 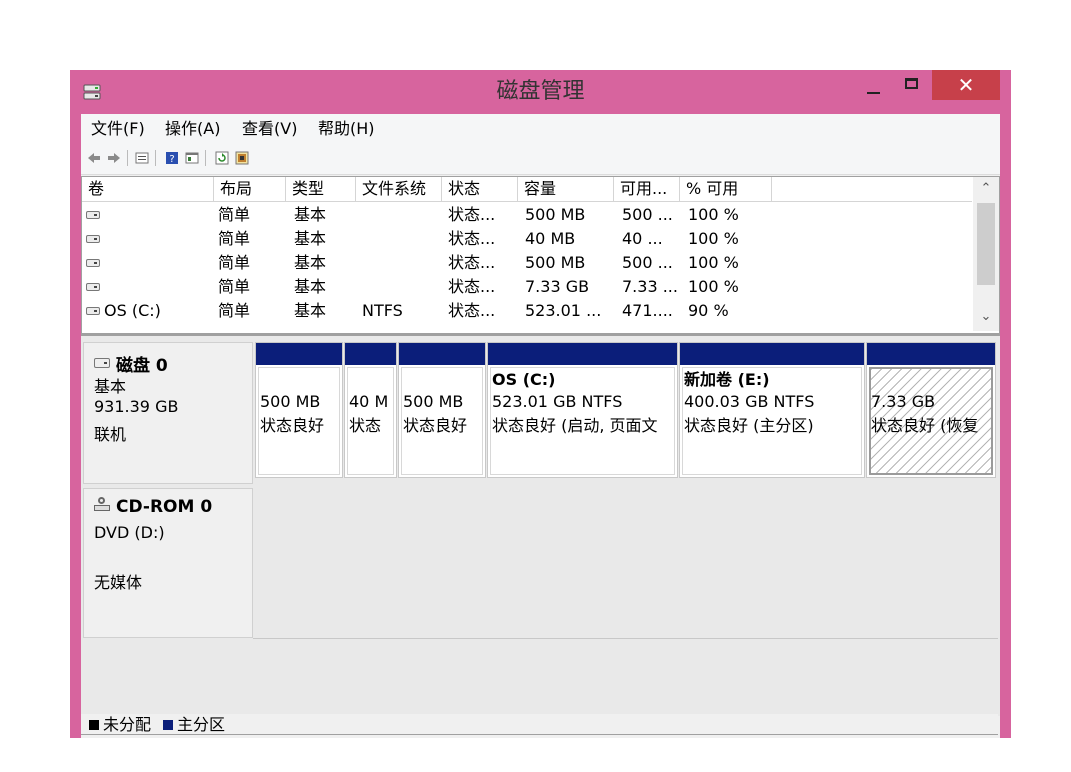 I want to click on maximize-icon, so click(x=911, y=83).